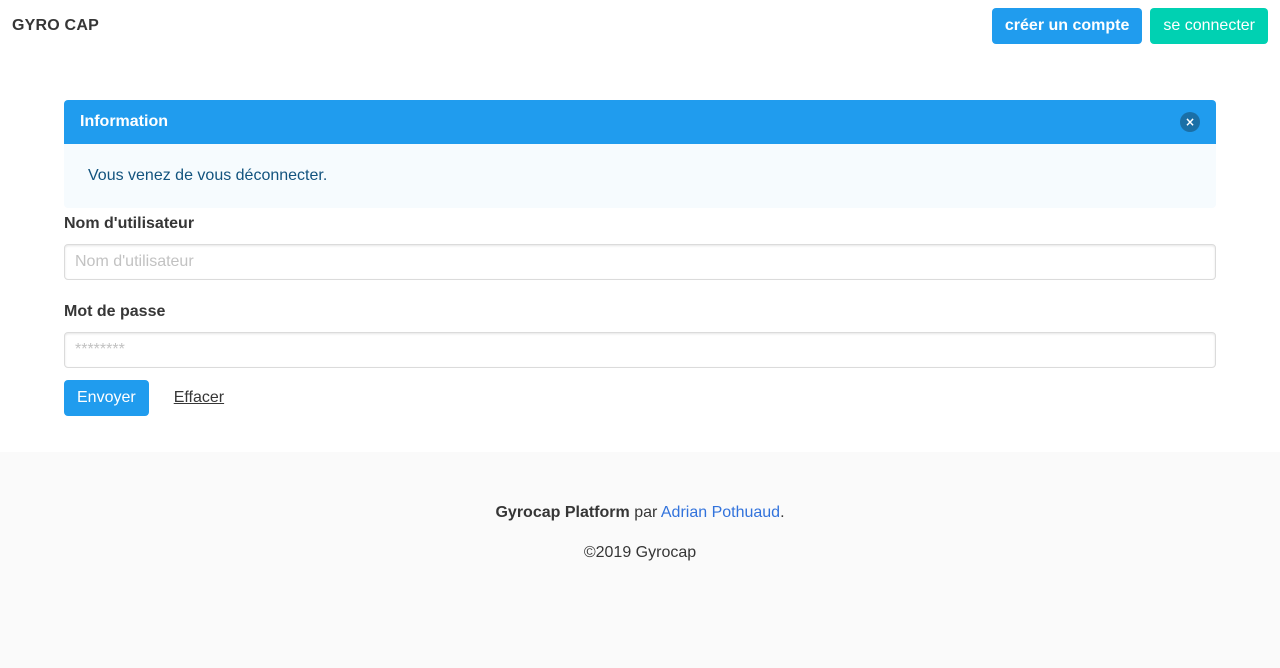 This screenshot has height=668, width=1280. I want to click on password-field-group: Mot de passe, so click(640, 334).